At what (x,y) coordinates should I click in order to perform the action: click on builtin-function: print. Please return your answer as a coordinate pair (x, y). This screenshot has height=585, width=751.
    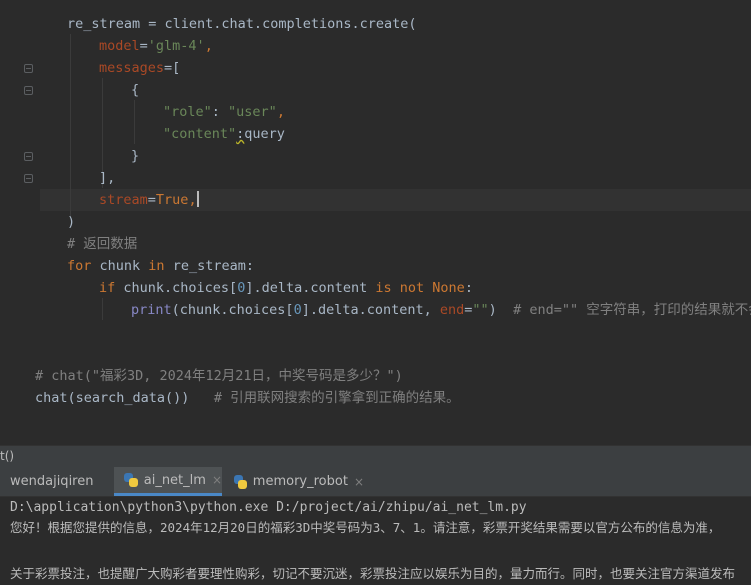
    Looking at the image, I should click on (151, 310).